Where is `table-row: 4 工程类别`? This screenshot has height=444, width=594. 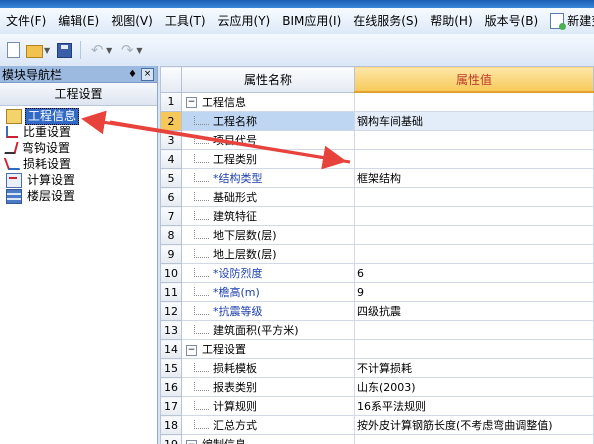
table-row: 4 工程类别 is located at coordinates (377, 159).